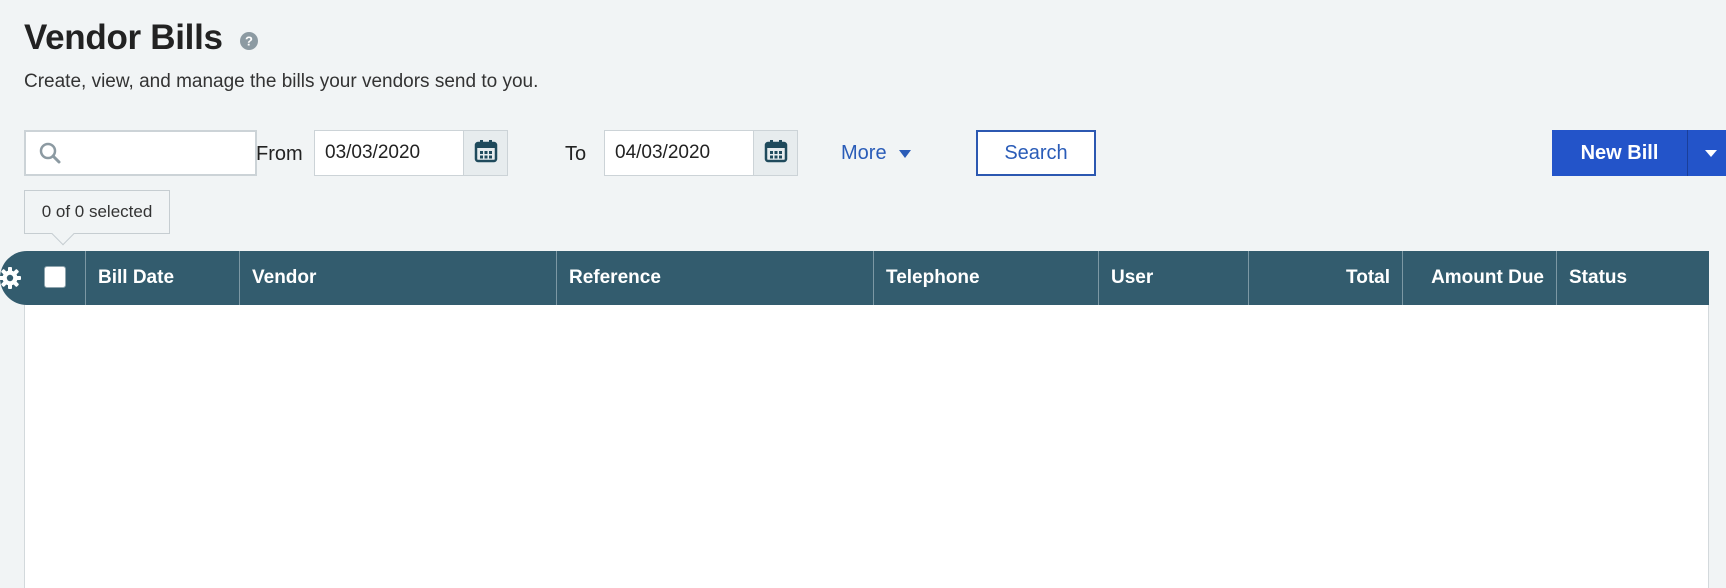 Image resolution: width=1726 pixels, height=588 pixels. I want to click on to-calendar-button, so click(775, 153).